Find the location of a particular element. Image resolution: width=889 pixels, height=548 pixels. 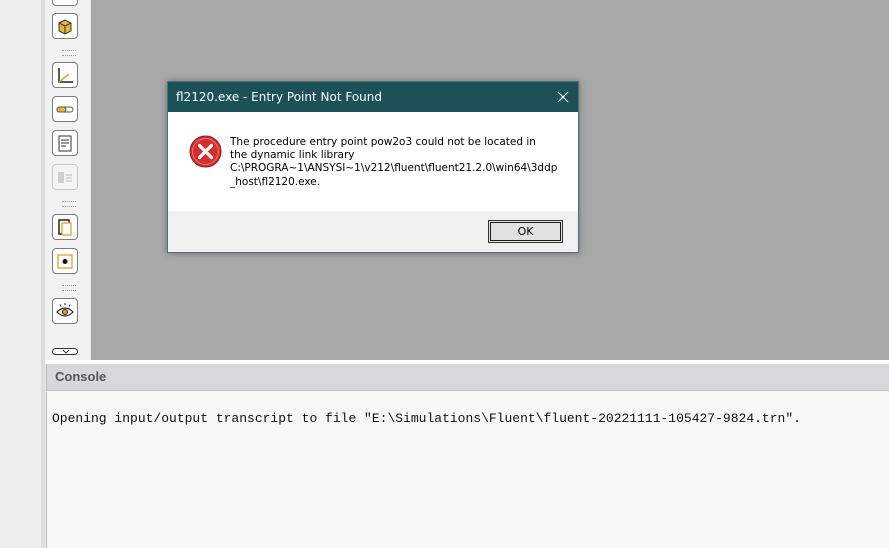

eye-icon is located at coordinates (65, 310).